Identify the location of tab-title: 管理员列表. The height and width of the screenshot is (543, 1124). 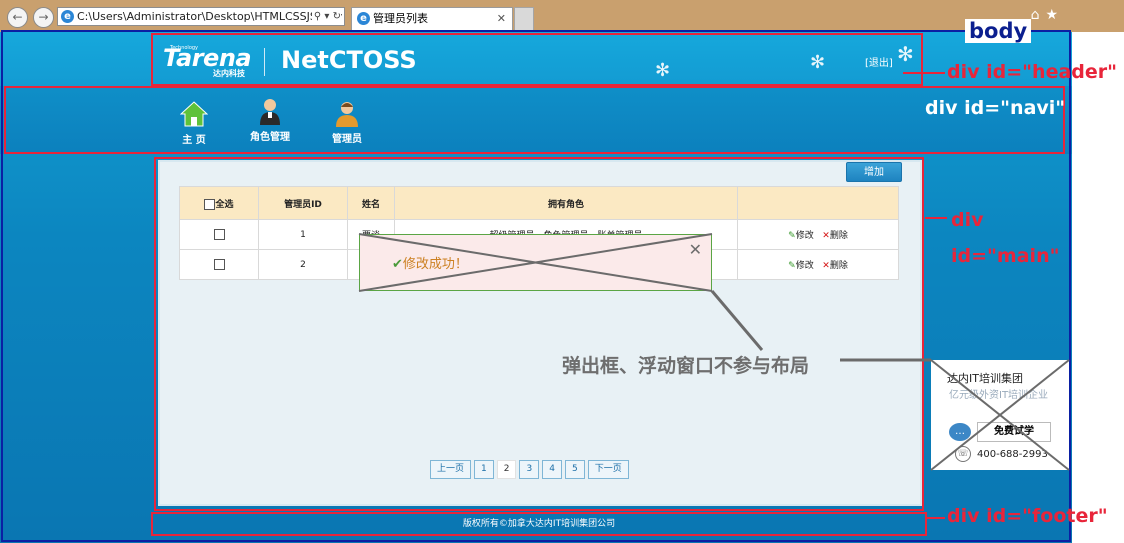
(400, 18).